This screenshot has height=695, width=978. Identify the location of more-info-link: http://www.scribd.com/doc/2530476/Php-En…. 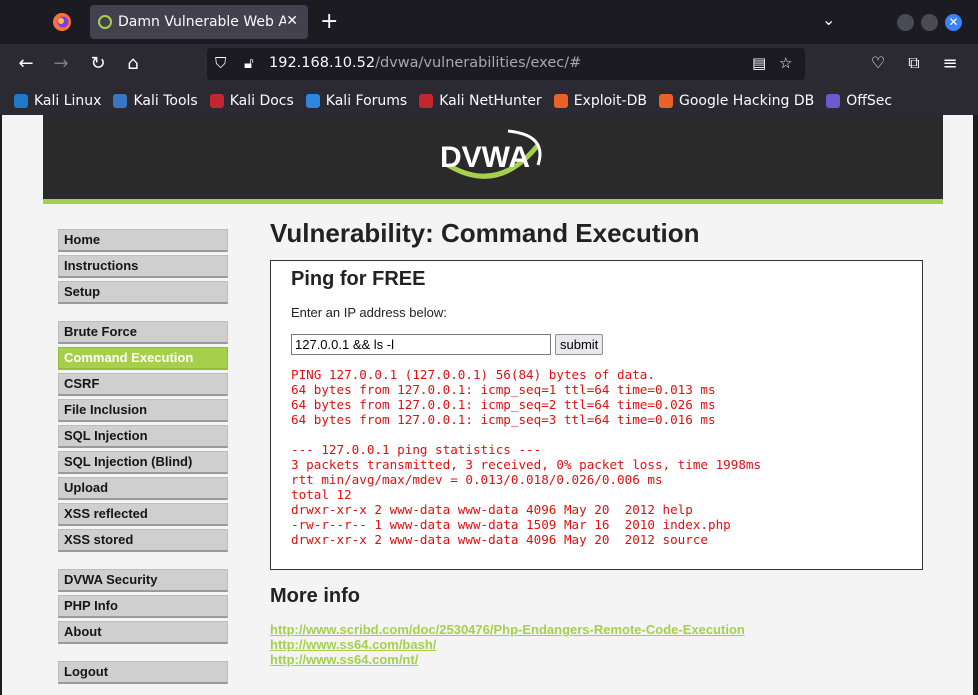
(600, 629).